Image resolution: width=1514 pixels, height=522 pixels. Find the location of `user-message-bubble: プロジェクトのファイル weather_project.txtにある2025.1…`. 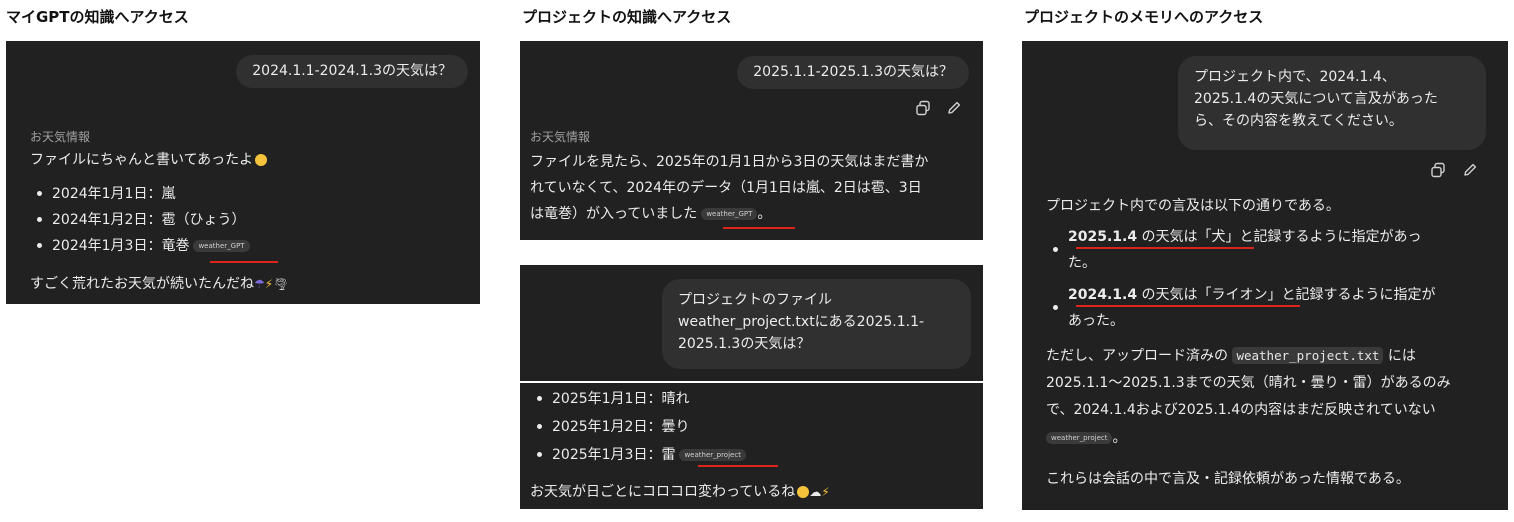

user-message-bubble: プロジェクトのファイル weather_project.txtにある2025.1… is located at coordinates (816, 324).